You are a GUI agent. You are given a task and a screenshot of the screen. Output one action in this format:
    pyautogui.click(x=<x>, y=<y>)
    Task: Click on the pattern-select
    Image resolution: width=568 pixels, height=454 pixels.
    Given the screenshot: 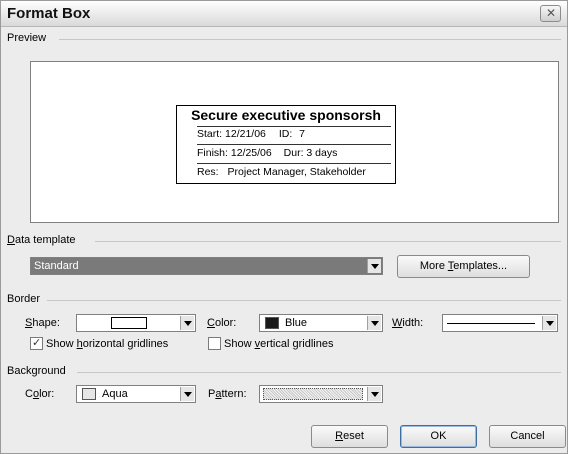 What is the action you would take?
    pyautogui.click(x=321, y=394)
    